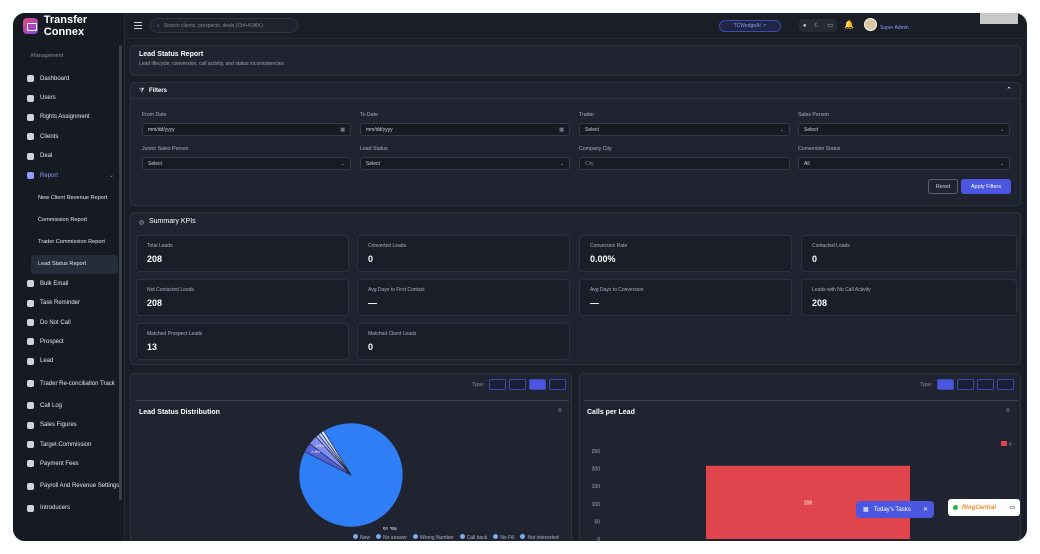  What do you see at coordinates (68, 136) in the screenshot?
I see `sidebar-item-clients: Clients` at bounding box center [68, 136].